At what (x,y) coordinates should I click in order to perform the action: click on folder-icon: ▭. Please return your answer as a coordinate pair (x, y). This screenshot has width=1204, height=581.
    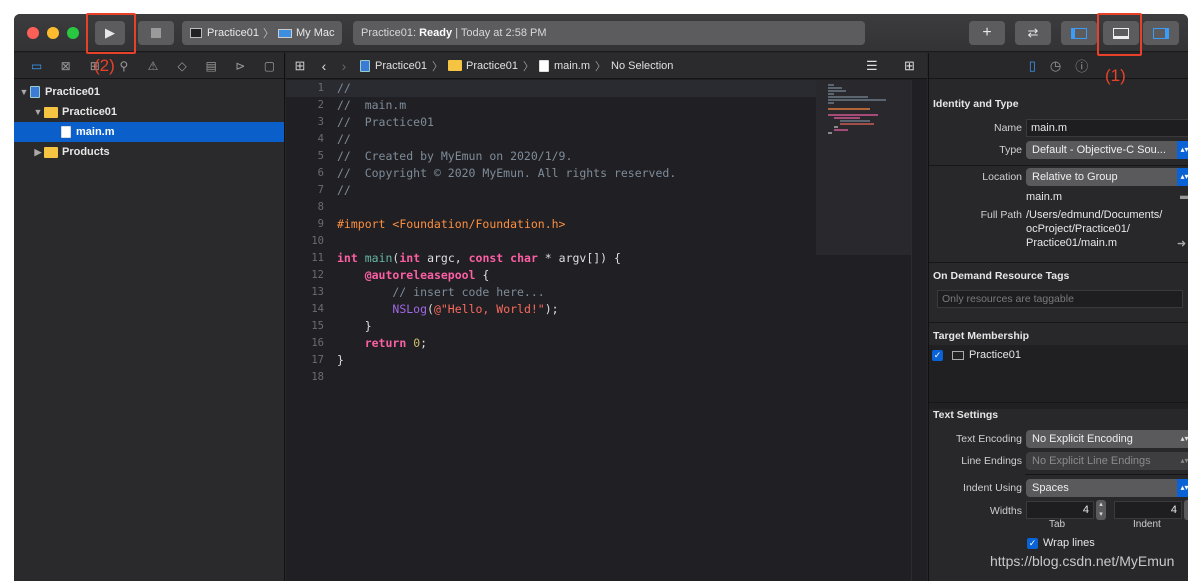
    Looking at the image, I should click on (36, 66).